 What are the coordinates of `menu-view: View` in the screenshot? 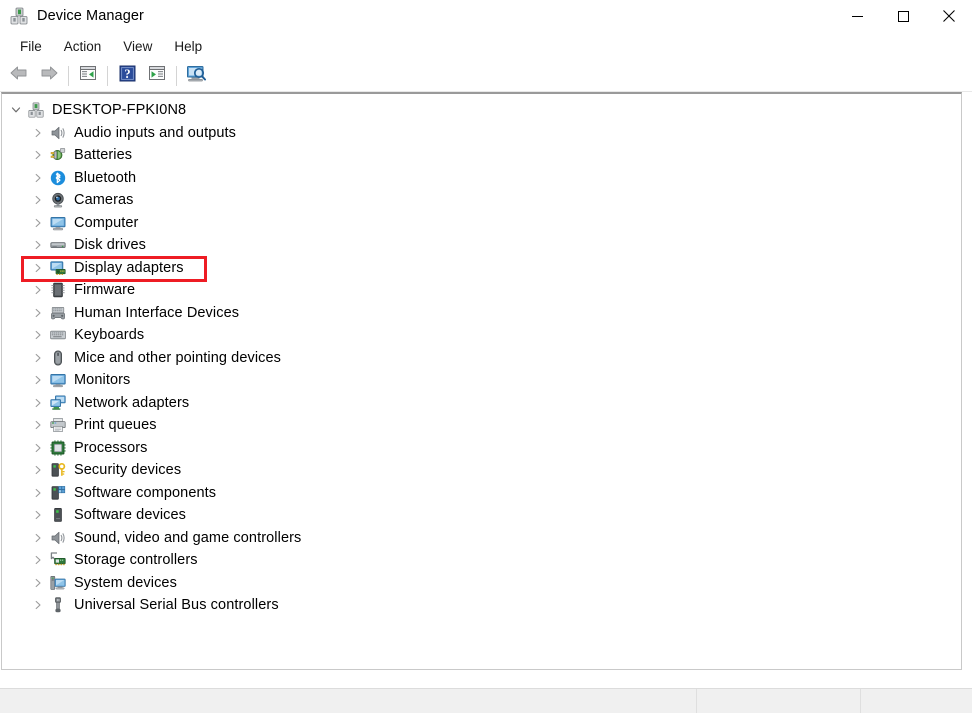 It's located at (137, 46).